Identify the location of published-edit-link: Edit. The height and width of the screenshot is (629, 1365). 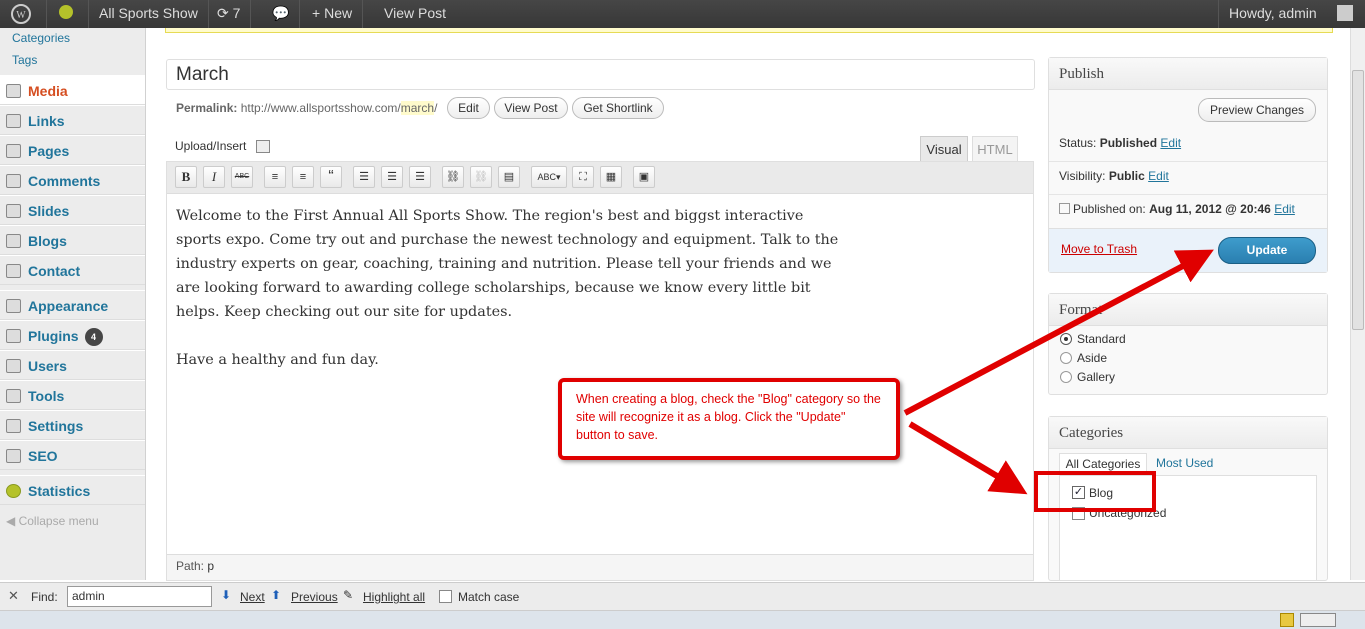
(1284, 209).